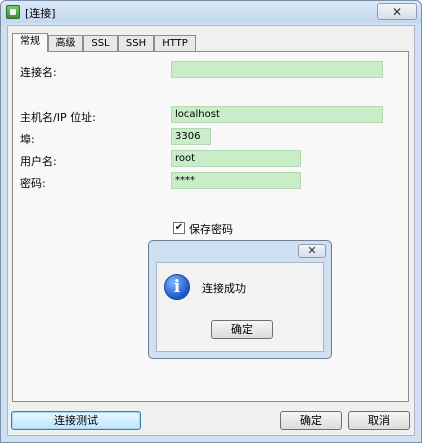  What do you see at coordinates (224, 288) in the screenshot?
I see `message-text: 连接成功` at bounding box center [224, 288].